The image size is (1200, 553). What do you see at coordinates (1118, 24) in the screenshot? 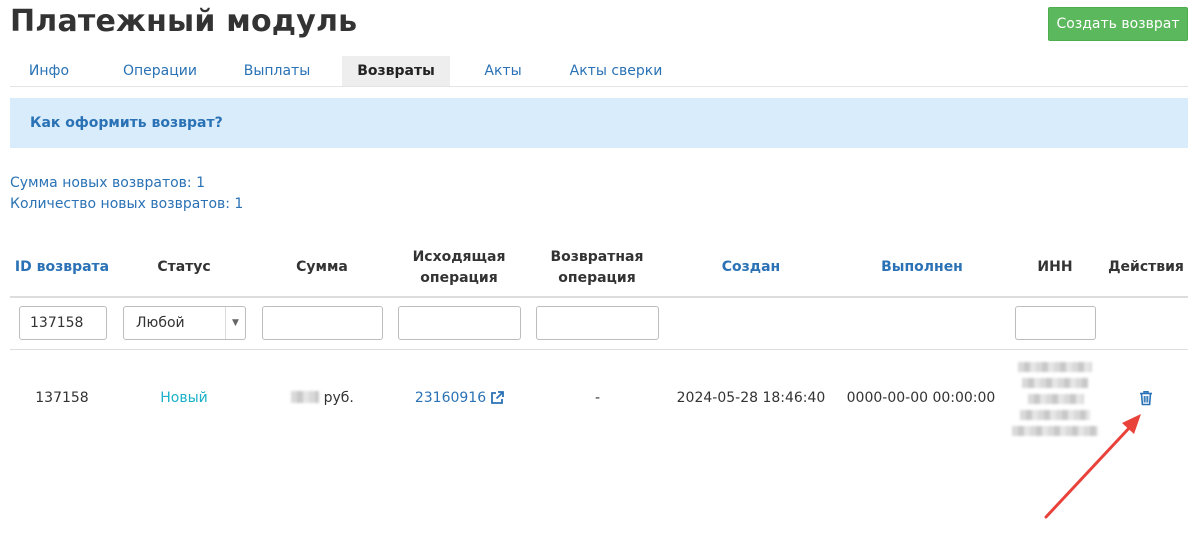
I see `create-return-button: Создать возврат` at bounding box center [1118, 24].